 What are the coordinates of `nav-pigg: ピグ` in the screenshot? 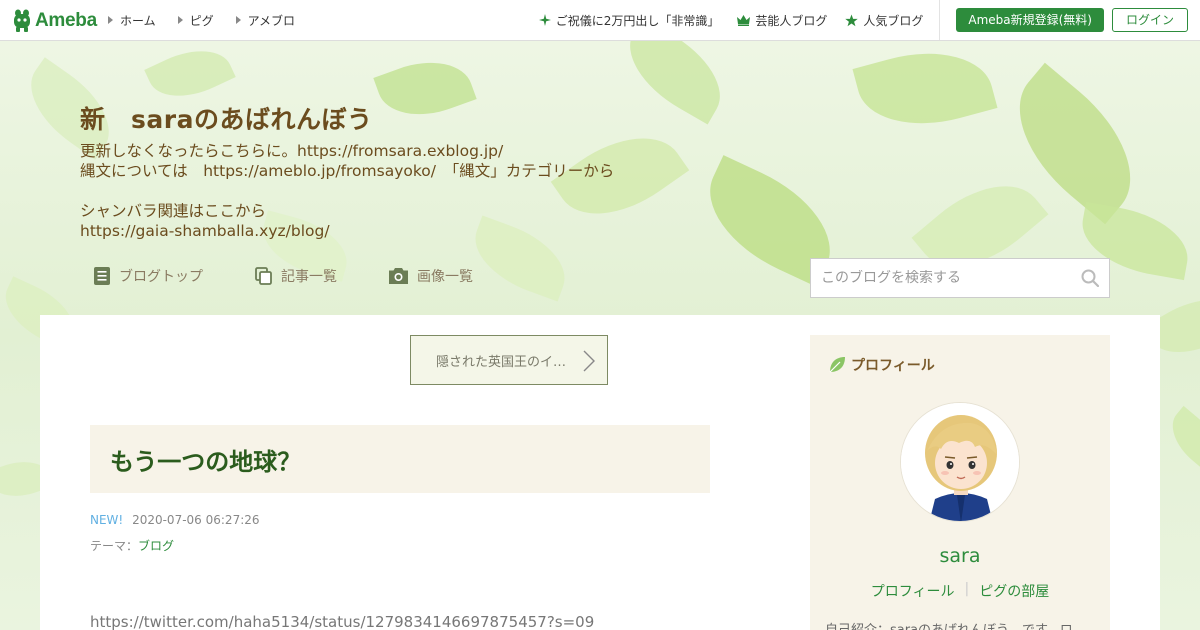 It's located at (195, 20).